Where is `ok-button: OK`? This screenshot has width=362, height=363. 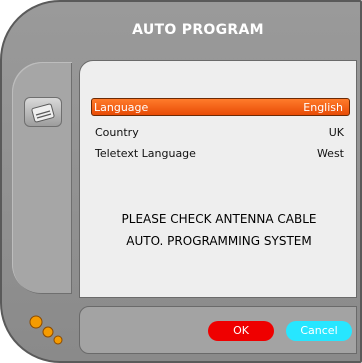
ok-button: OK is located at coordinates (241, 331).